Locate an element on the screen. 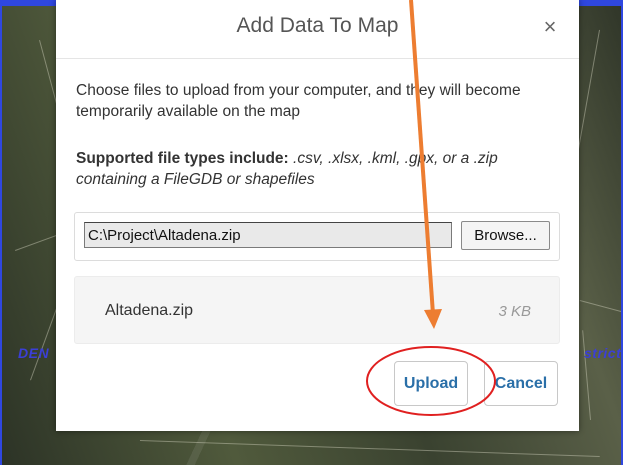  close-icon: × is located at coordinates (550, 27).